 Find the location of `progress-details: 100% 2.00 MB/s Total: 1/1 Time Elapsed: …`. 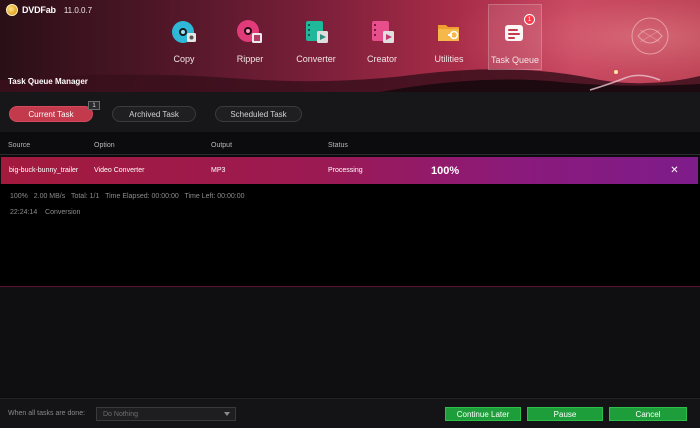

progress-details: 100% 2.00 MB/s Total: 1/1 Time Elapsed: … is located at coordinates (127, 196).